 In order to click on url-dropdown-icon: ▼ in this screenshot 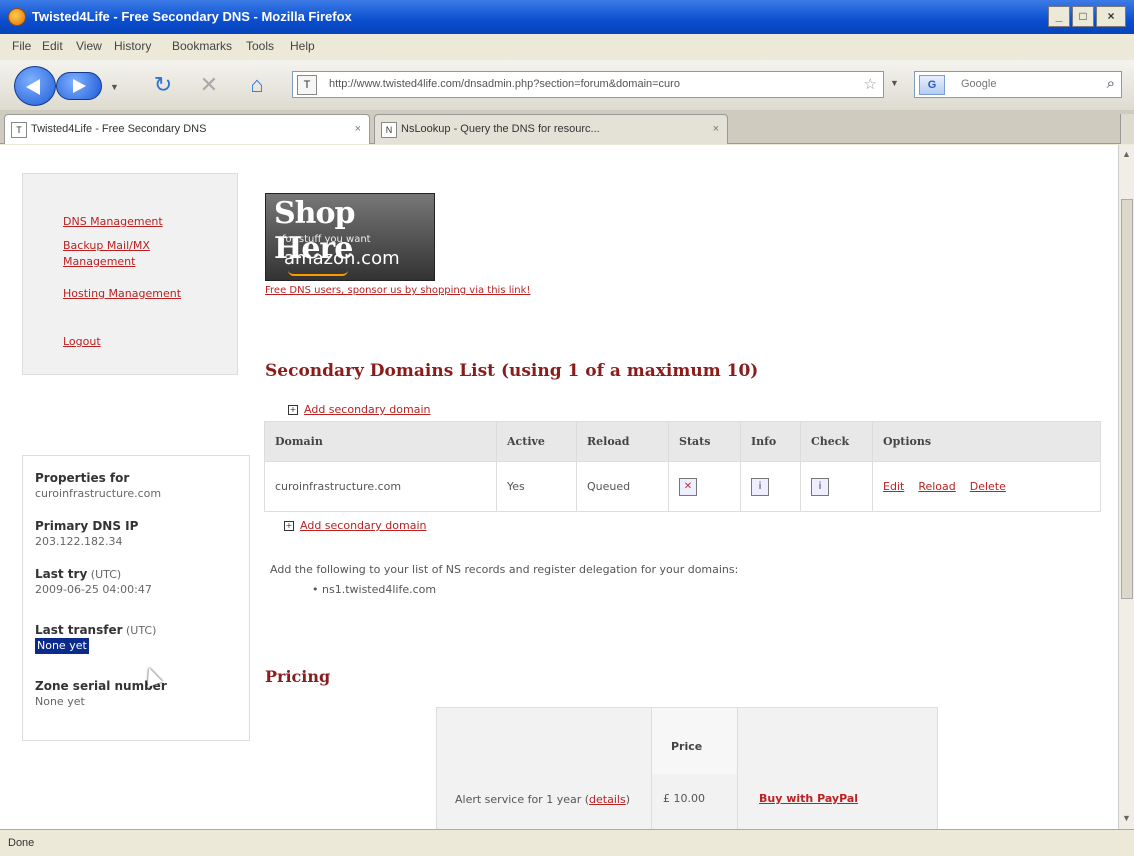, I will do `click(894, 83)`.